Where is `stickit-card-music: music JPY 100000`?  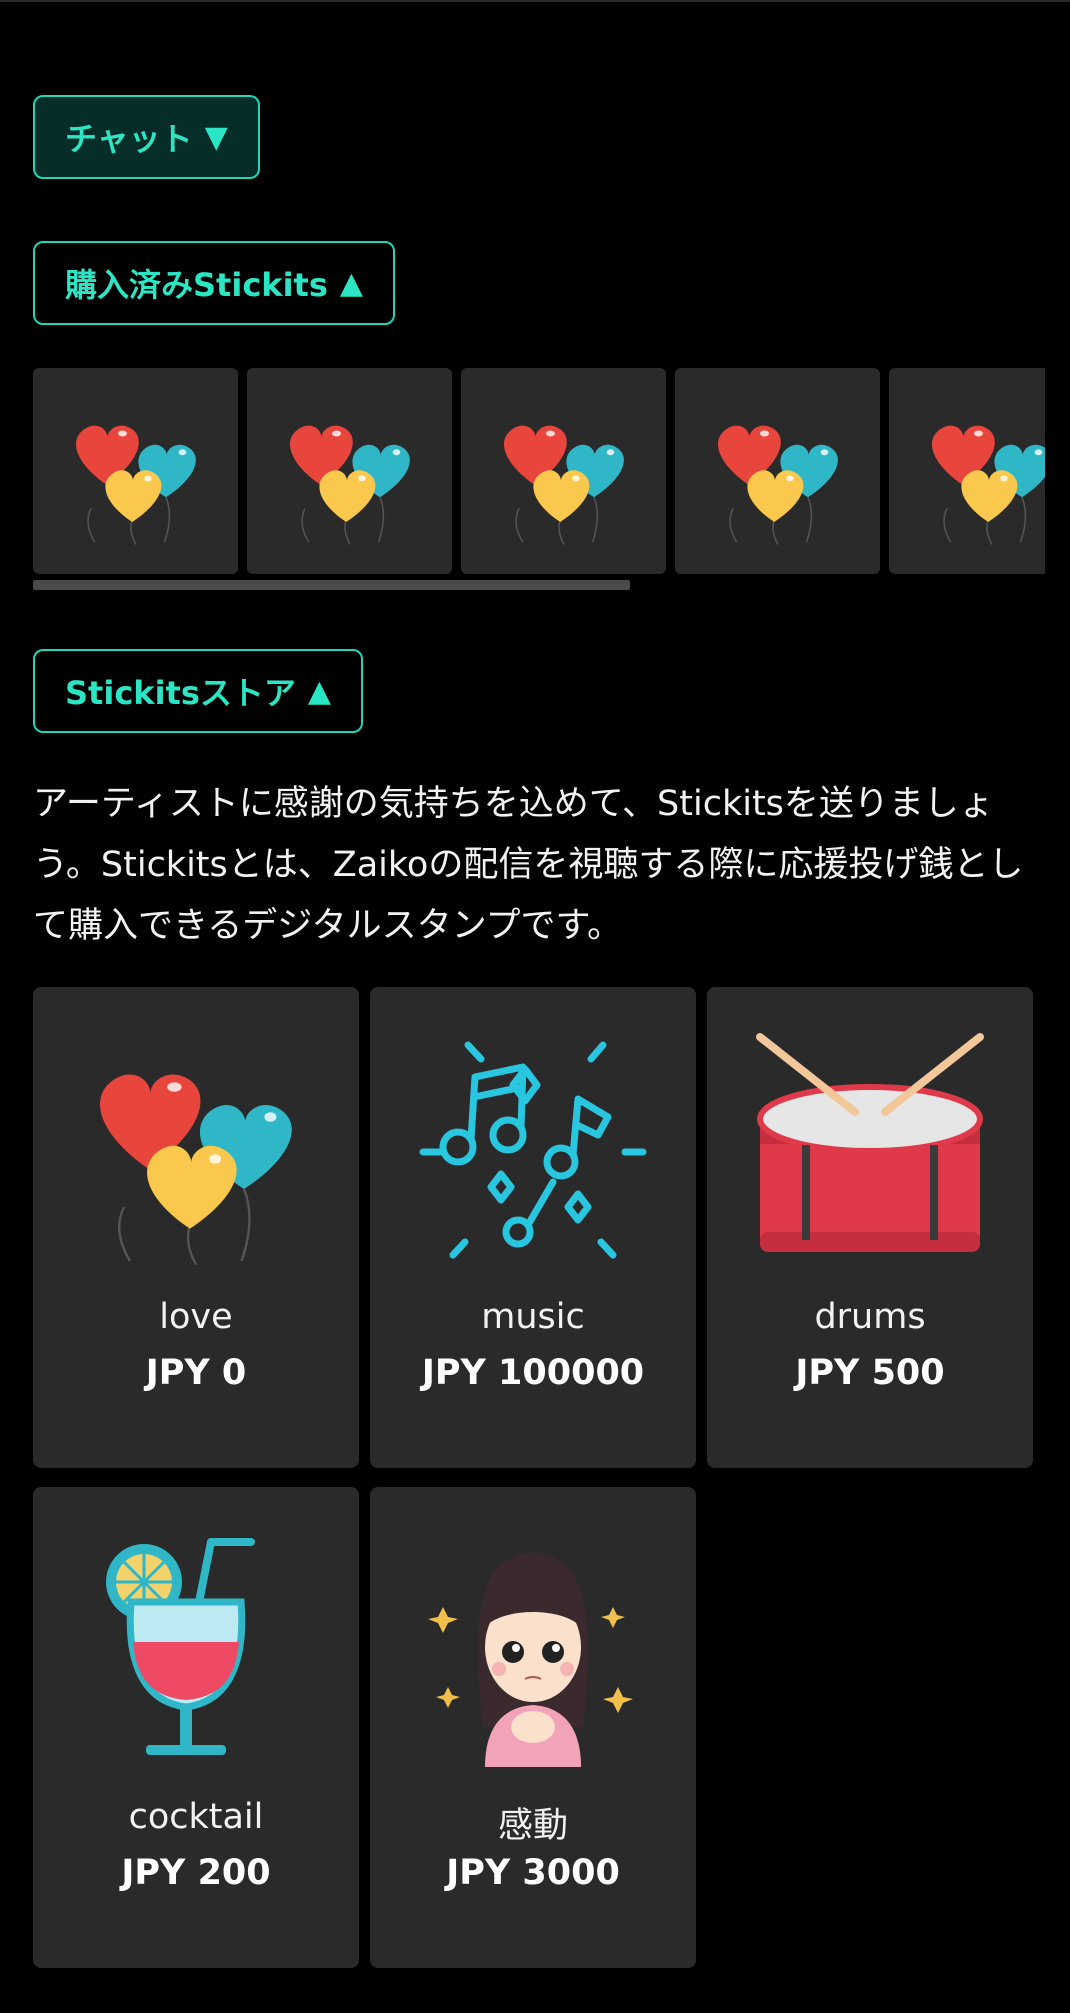 stickit-card-music: music JPY 100000 is located at coordinates (533, 1227).